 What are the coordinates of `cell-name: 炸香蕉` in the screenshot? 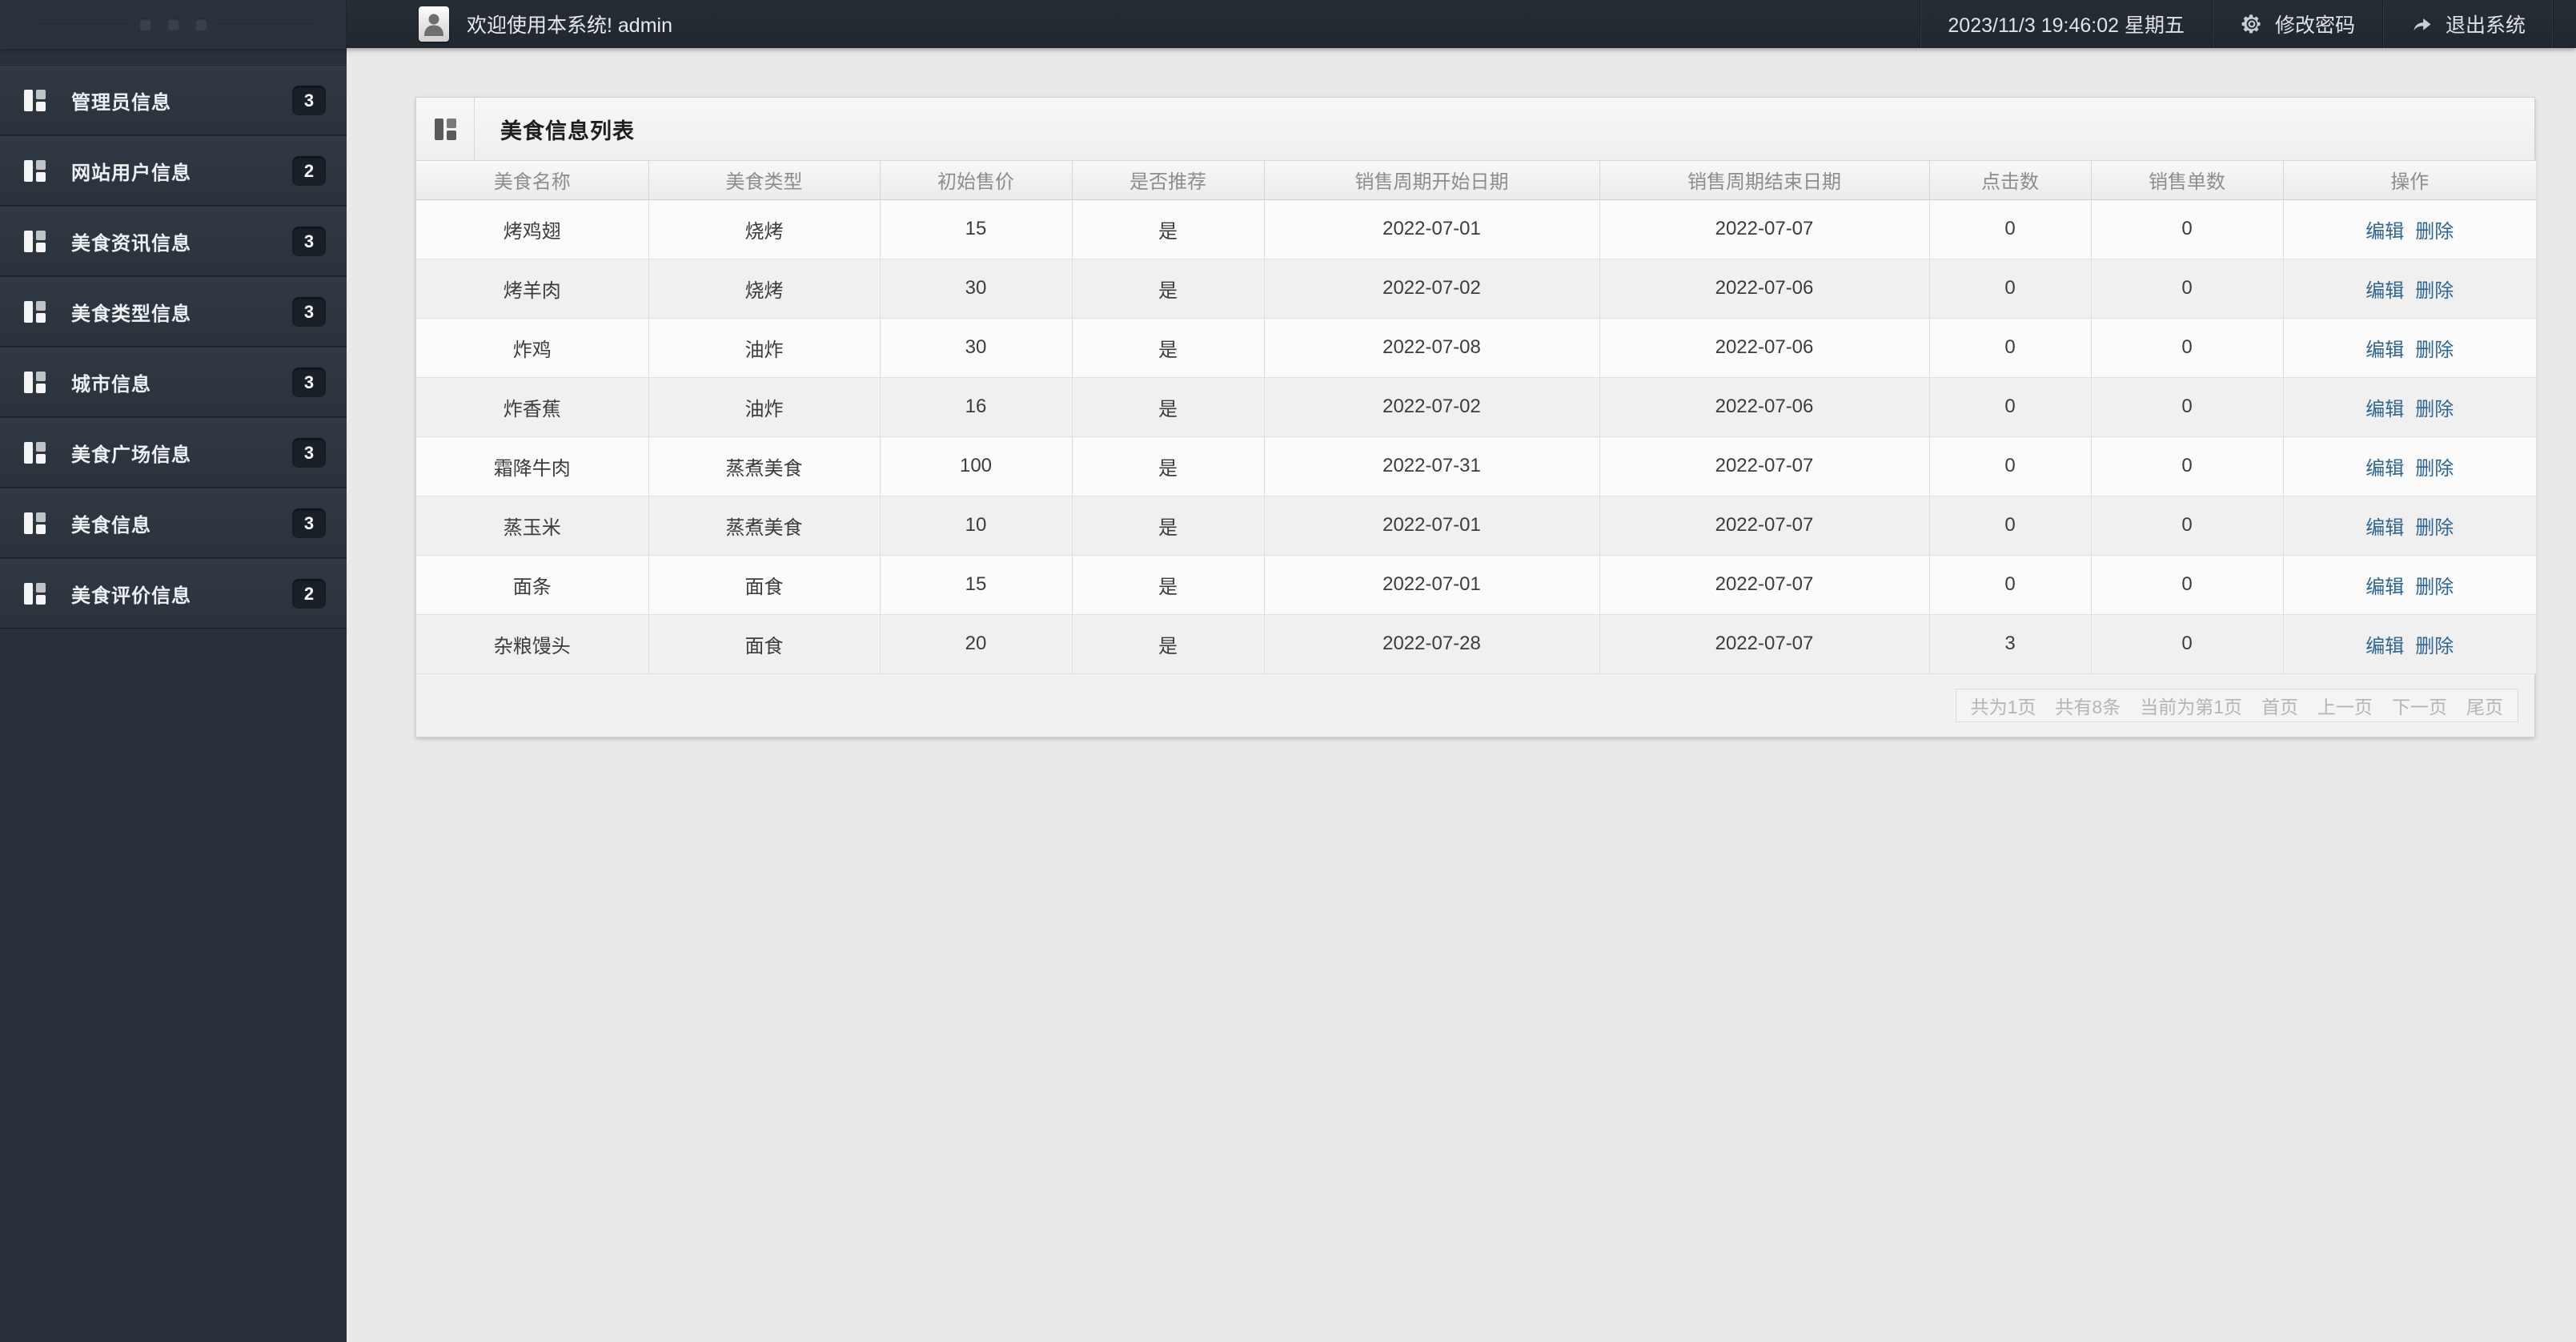 It's located at (532, 407).